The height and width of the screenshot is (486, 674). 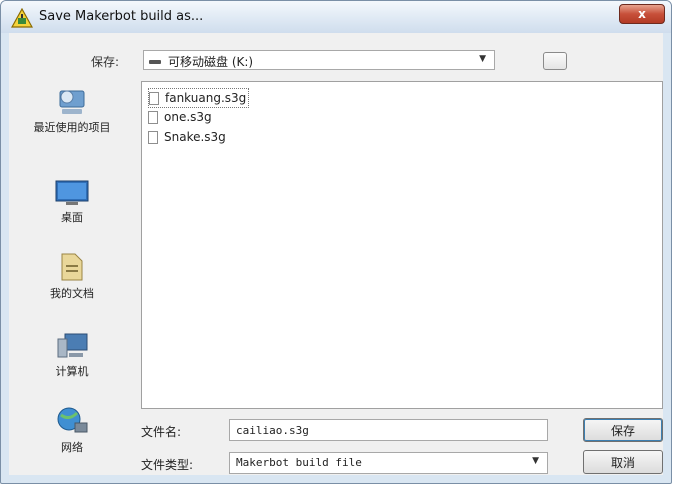 I want to click on filetype-value: Makerbot build file, so click(x=299, y=462).